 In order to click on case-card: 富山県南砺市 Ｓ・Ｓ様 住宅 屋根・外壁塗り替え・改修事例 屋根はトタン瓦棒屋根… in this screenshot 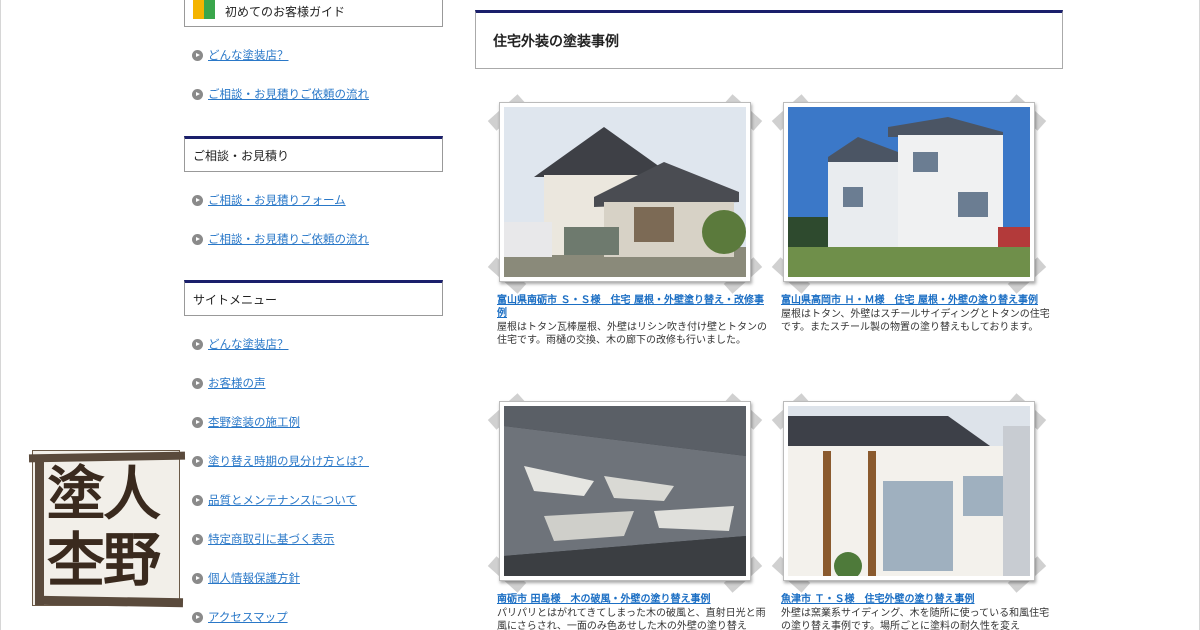, I will do `click(627, 220)`.